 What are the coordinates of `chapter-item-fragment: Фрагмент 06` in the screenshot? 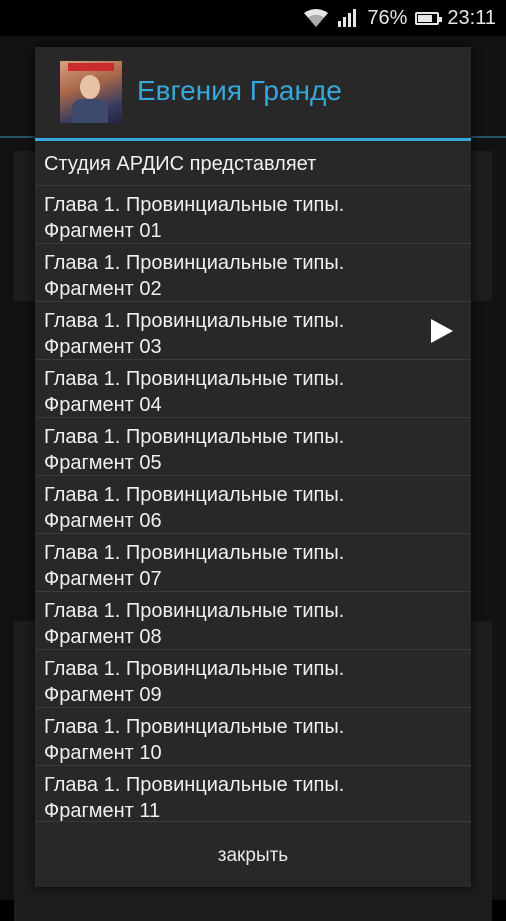 It's located at (103, 521).